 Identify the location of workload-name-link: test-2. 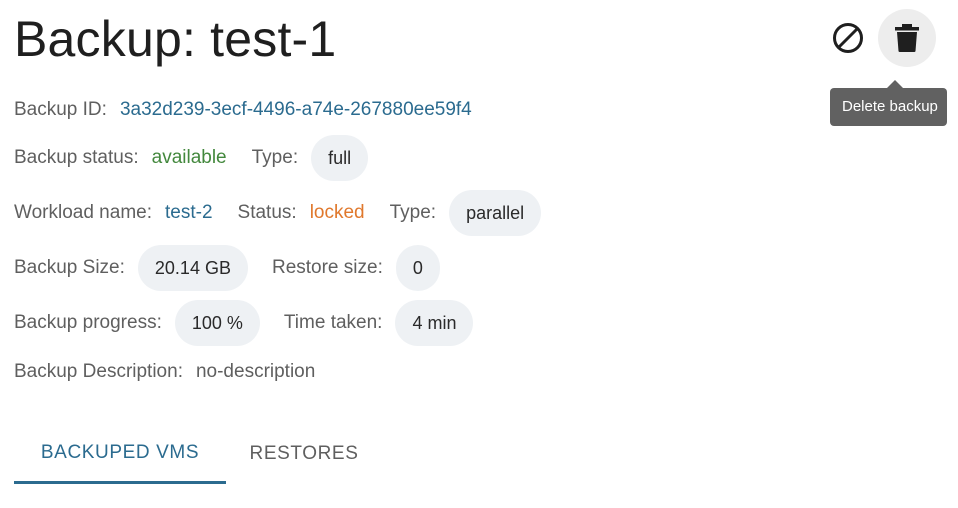
(189, 213).